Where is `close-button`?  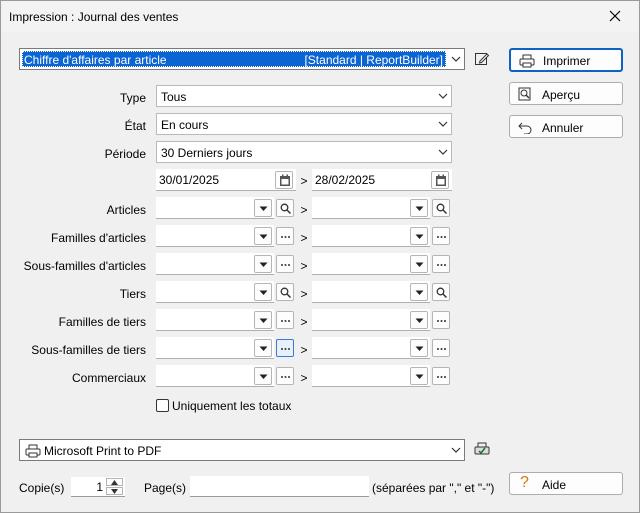 close-button is located at coordinates (616, 16).